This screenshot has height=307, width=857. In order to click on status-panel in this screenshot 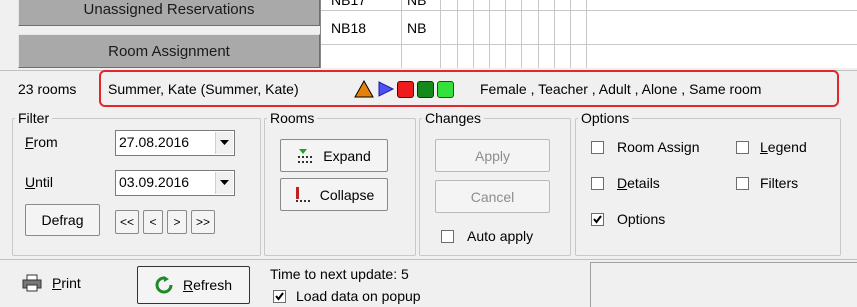, I will do `click(723, 284)`.